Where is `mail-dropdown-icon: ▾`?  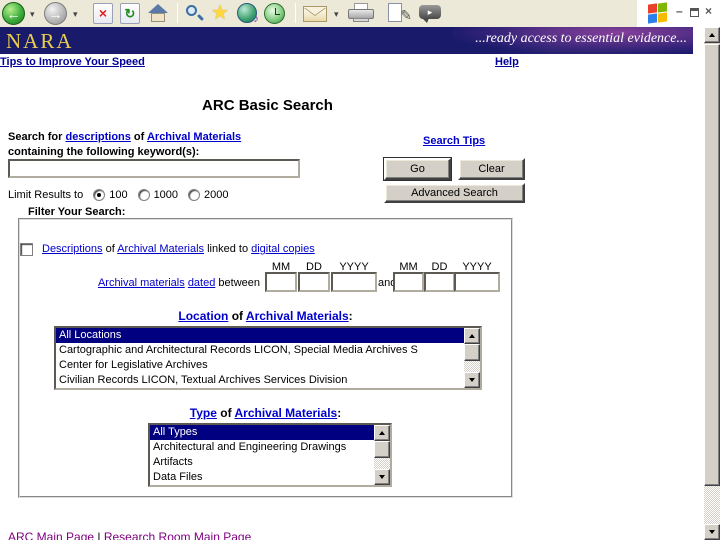 mail-dropdown-icon: ▾ is located at coordinates (336, 14).